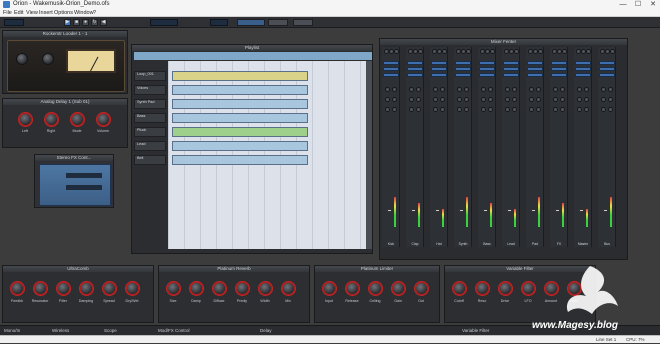 The width and height of the screenshot is (660, 344). What do you see at coordinates (638, 4) in the screenshot?
I see `maximize-button: ☐` at bounding box center [638, 4].